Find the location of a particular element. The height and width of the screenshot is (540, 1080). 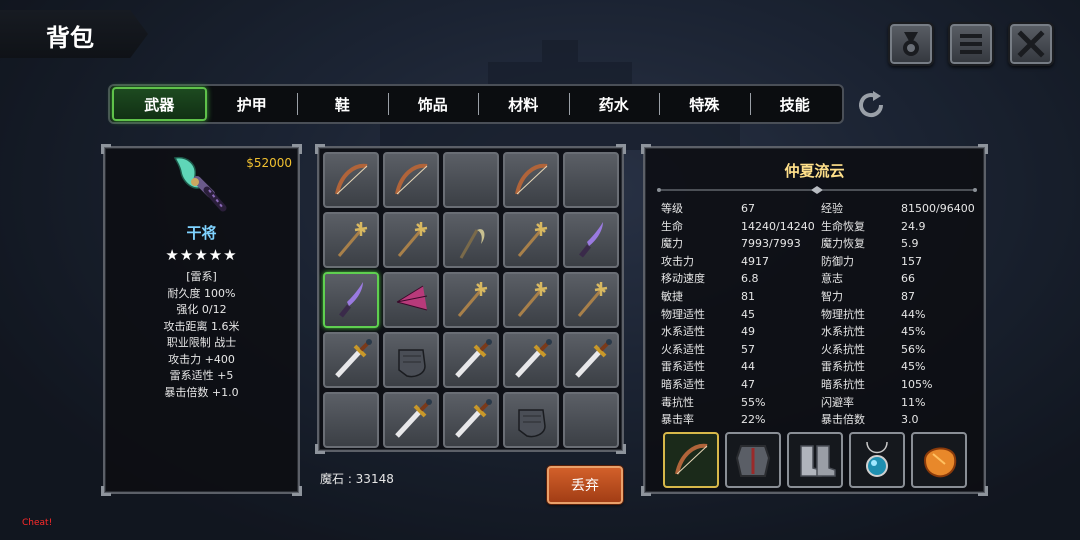

item-rating-stars: ★★★★★ is located at coordinates (201, 255).